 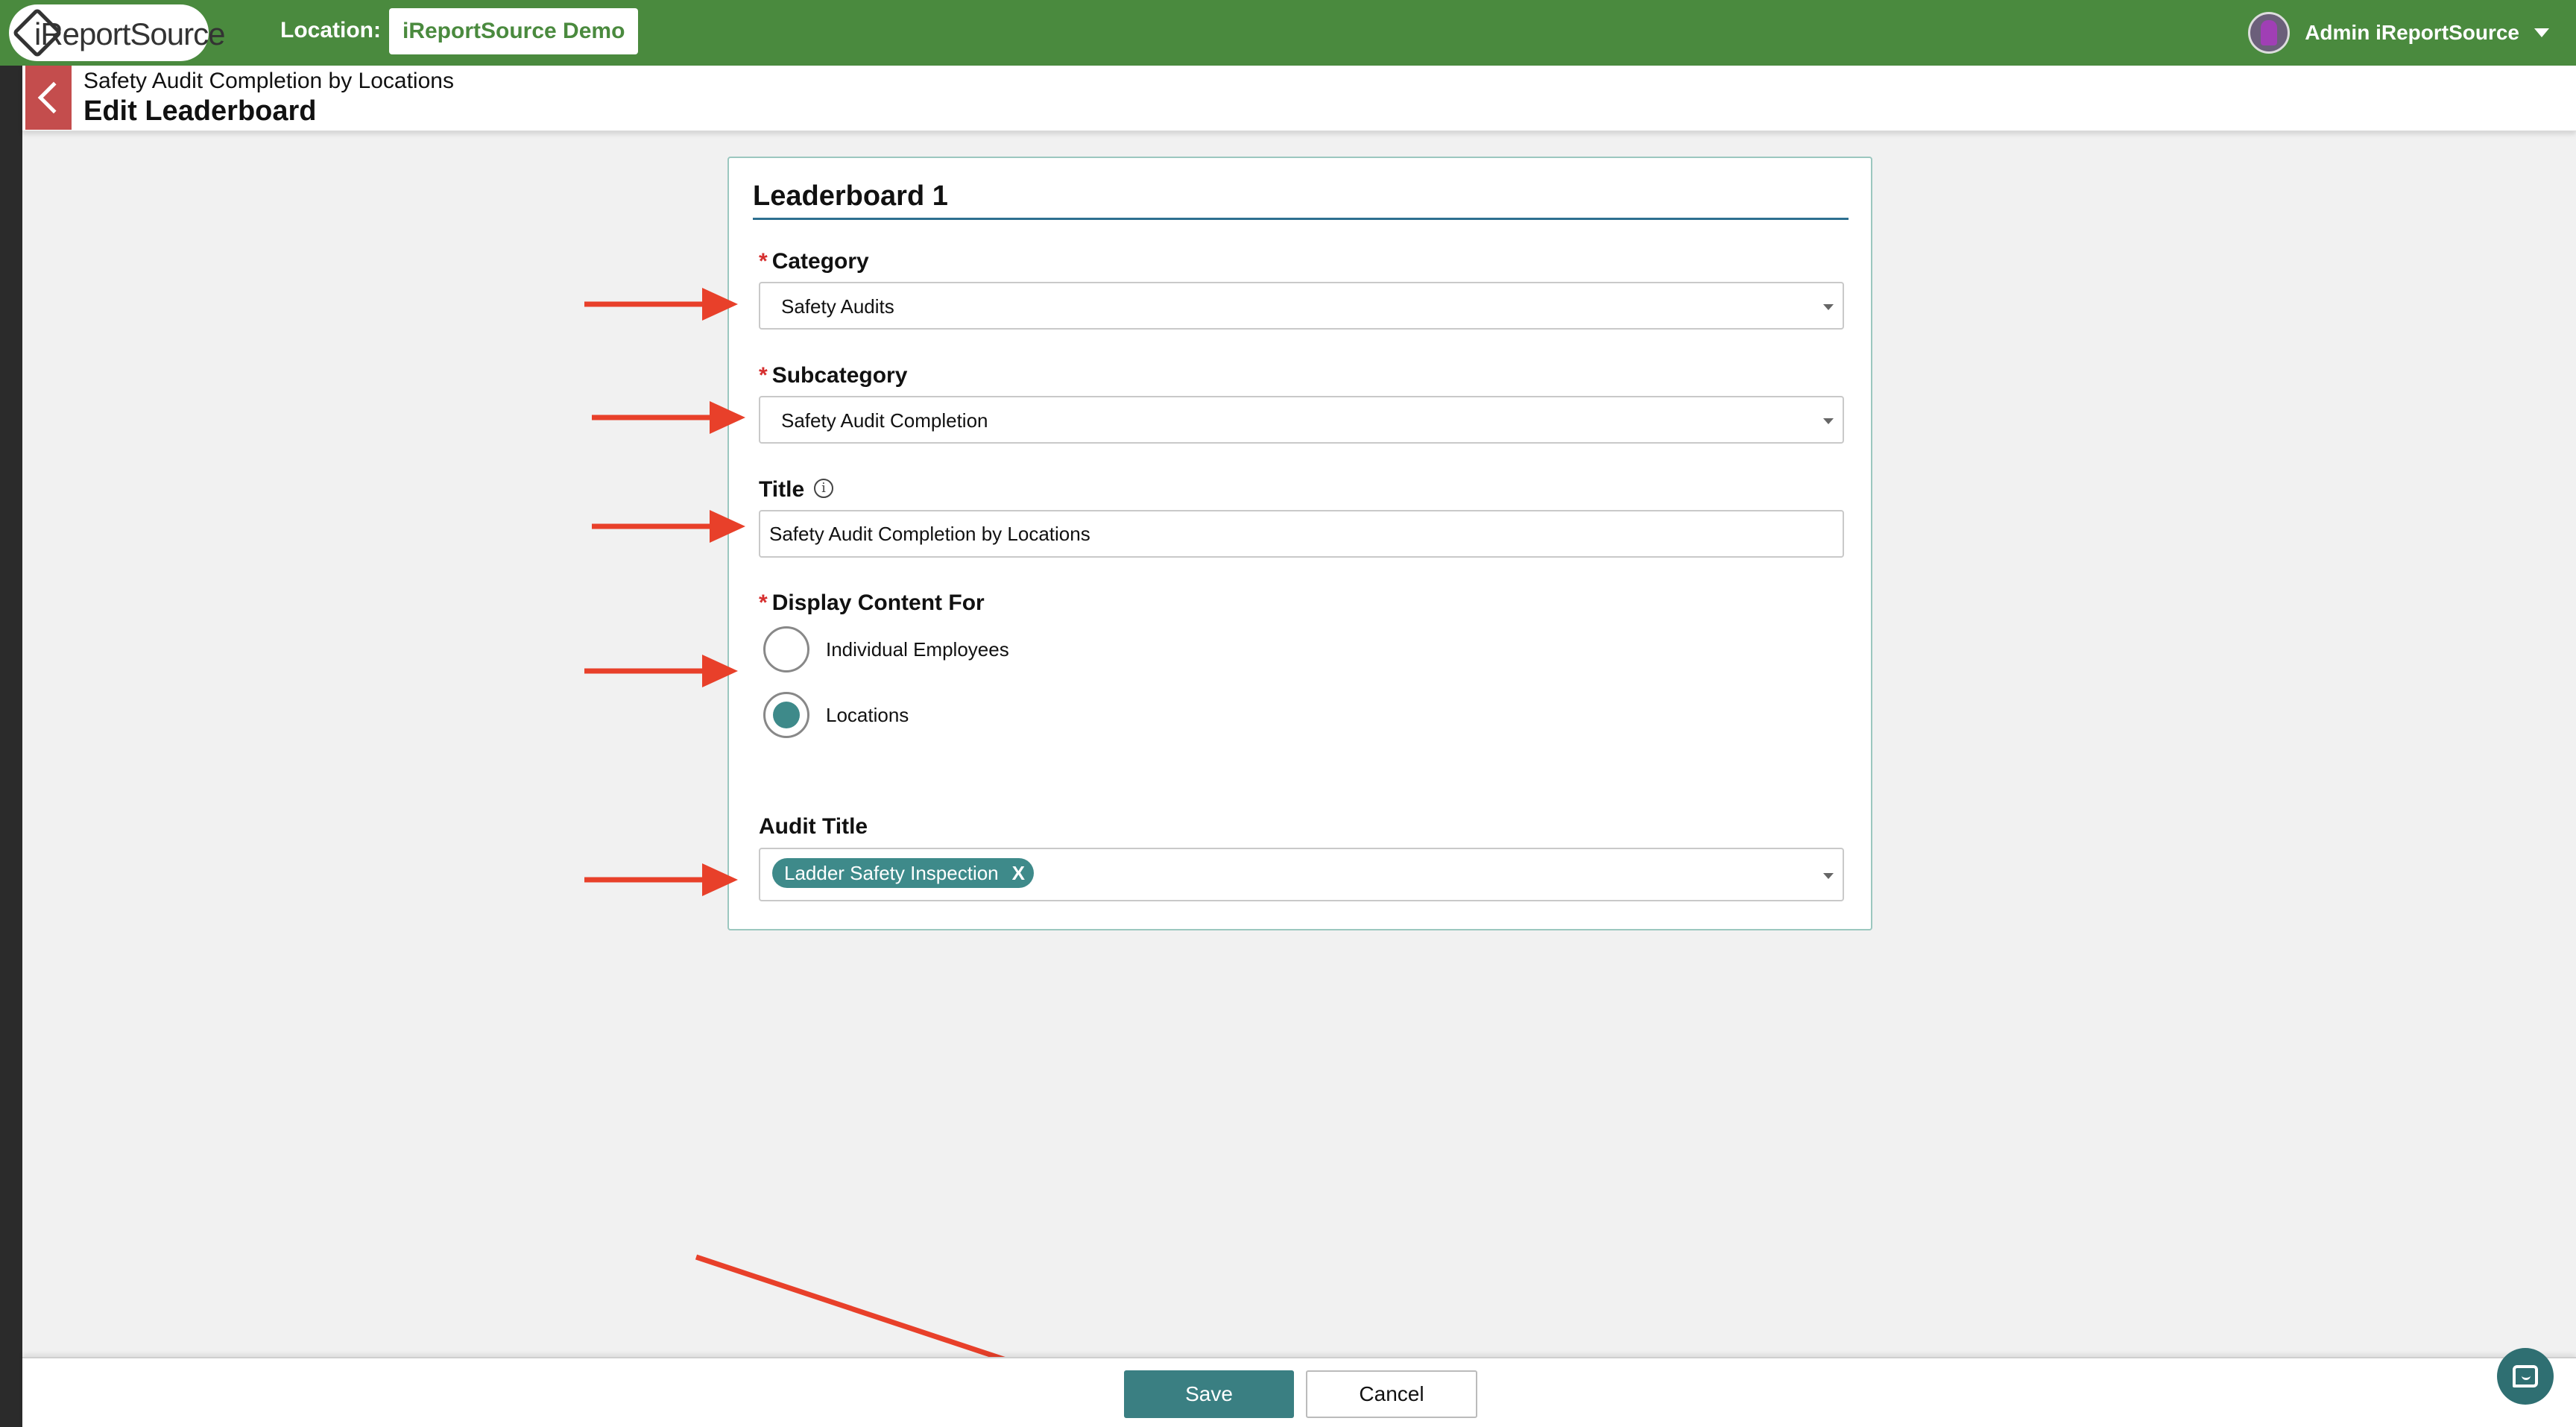 What do you see at coordinates (1299, 1392) in the screenshot?
I see `form-footer: Save Cancel` at bounding box center [1299, 1392].